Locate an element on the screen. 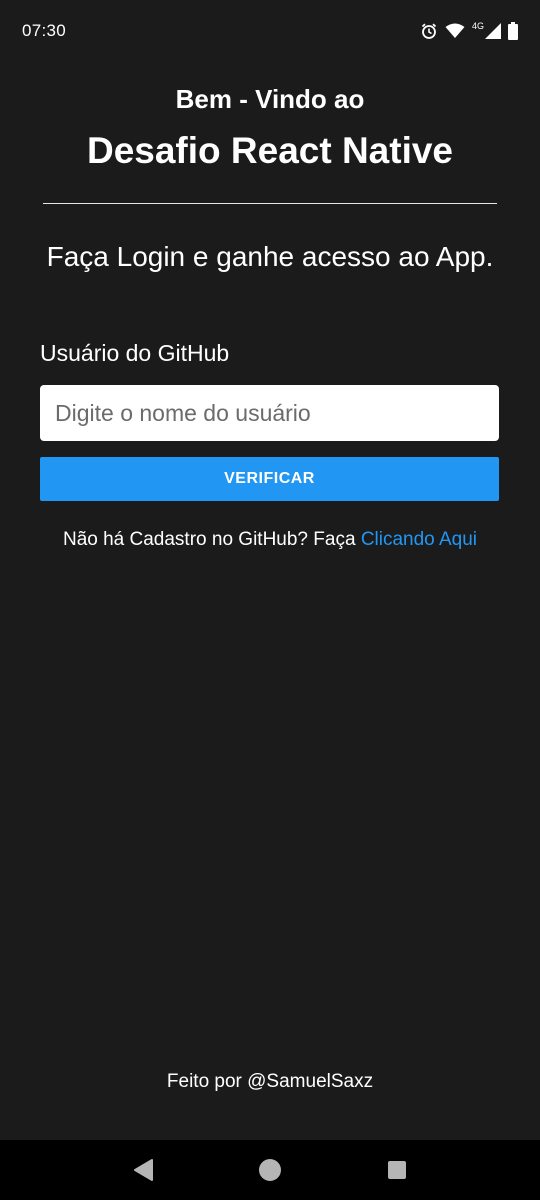 Image resolution: width=540 pixels, height=1200 pixels. page-title: Desafio React Native is located at coordinates (270, 150).